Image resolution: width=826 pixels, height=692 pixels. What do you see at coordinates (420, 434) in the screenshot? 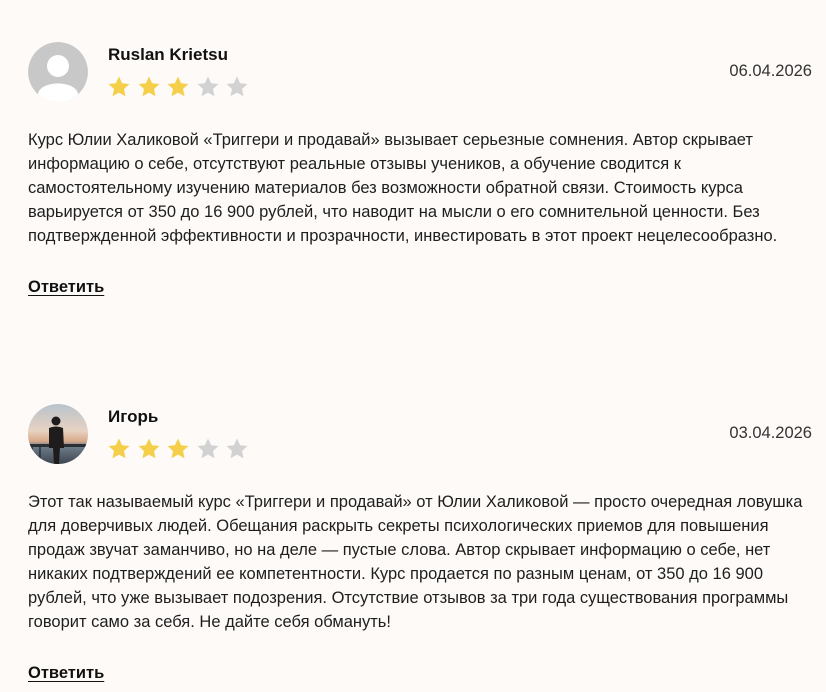
I see `review-header: Игорь 03.04.2026` at bounding box center [420, 434].